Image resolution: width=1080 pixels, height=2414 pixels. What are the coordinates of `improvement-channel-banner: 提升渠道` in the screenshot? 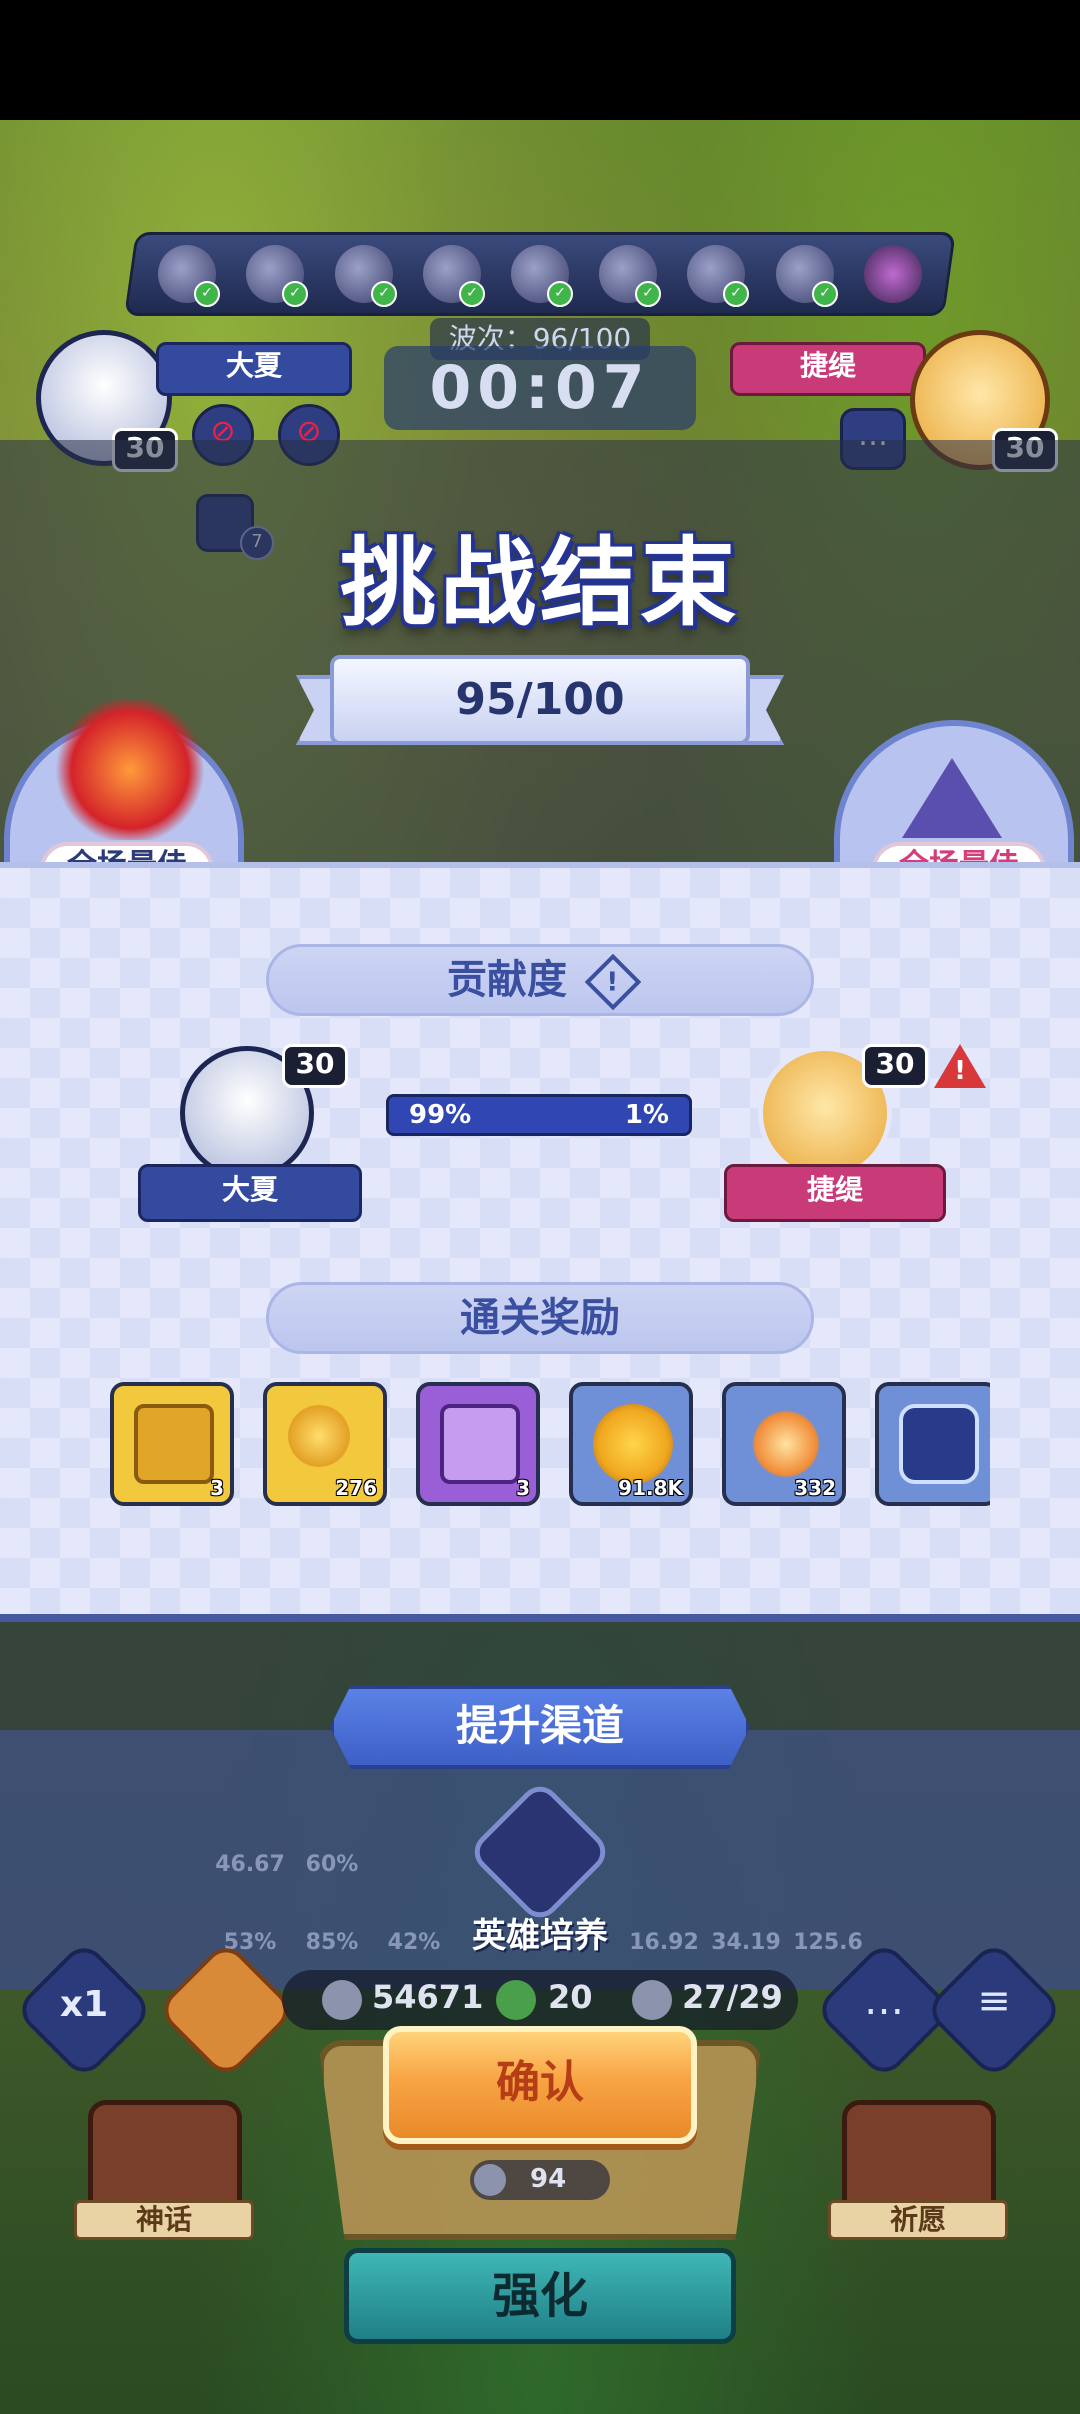 It's located at (540, 1727).